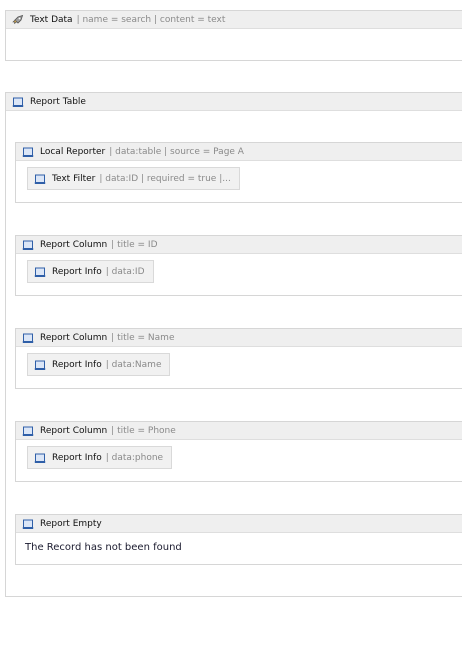  Describe the element at coordinates (143, 430) in the screenshot. I see `report-column-props: | title = Phone` at that location.